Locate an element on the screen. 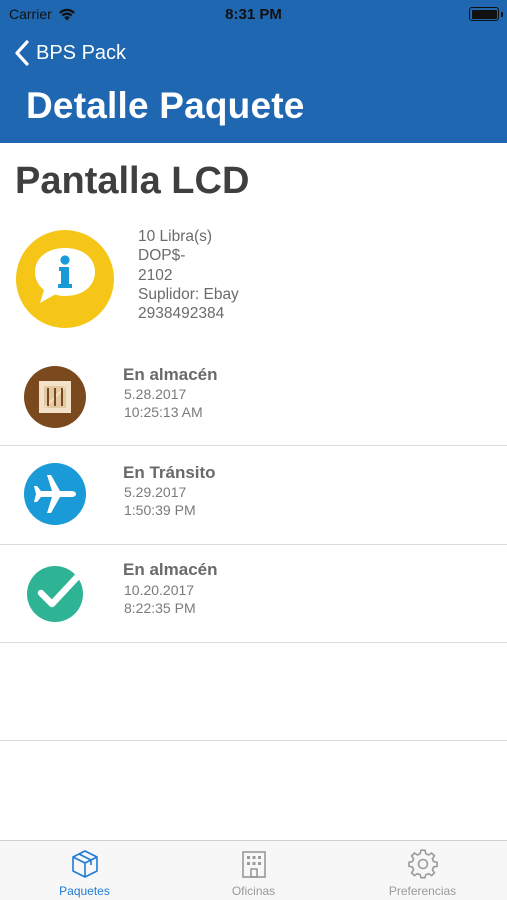 The image size is (507, 900). tab-paquetes: Paquetes is located at coordinates (84, 870).